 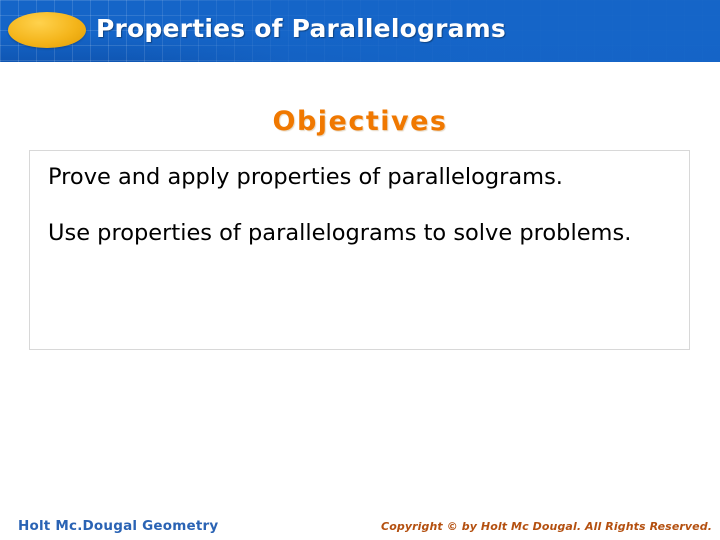 I want to click on page-title: Properties of Parallelograms, so click(x=301, y=28).